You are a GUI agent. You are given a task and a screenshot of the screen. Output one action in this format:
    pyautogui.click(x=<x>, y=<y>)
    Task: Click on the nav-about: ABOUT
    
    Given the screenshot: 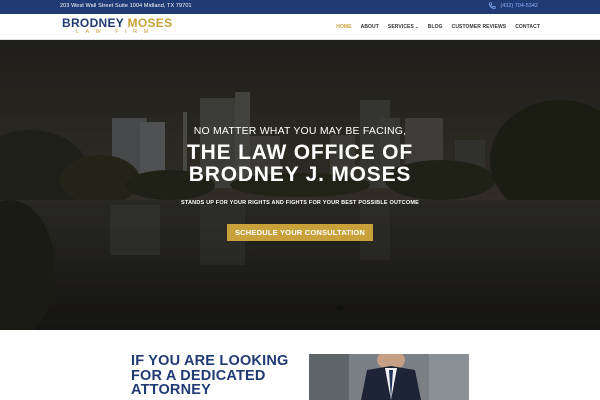 What is the action you would take?
    pyautogui.click(x=370, y=27)
    